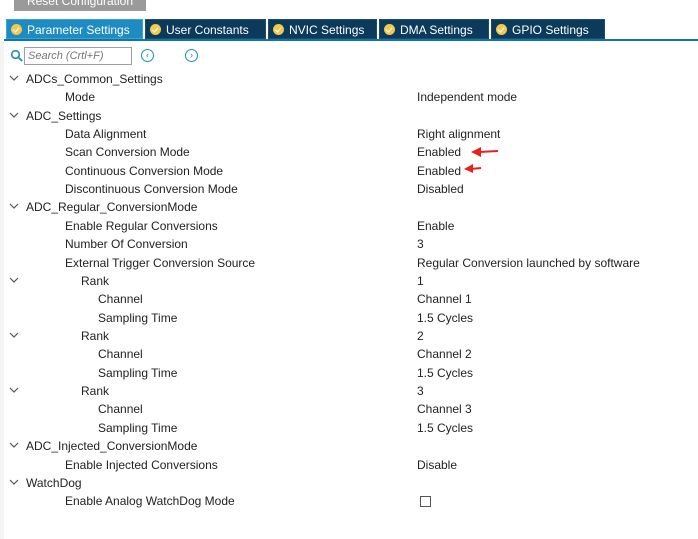 The height and width of the screenshot is (539, 698). I want to click on param-value: Channel 3, so click(444, 409).